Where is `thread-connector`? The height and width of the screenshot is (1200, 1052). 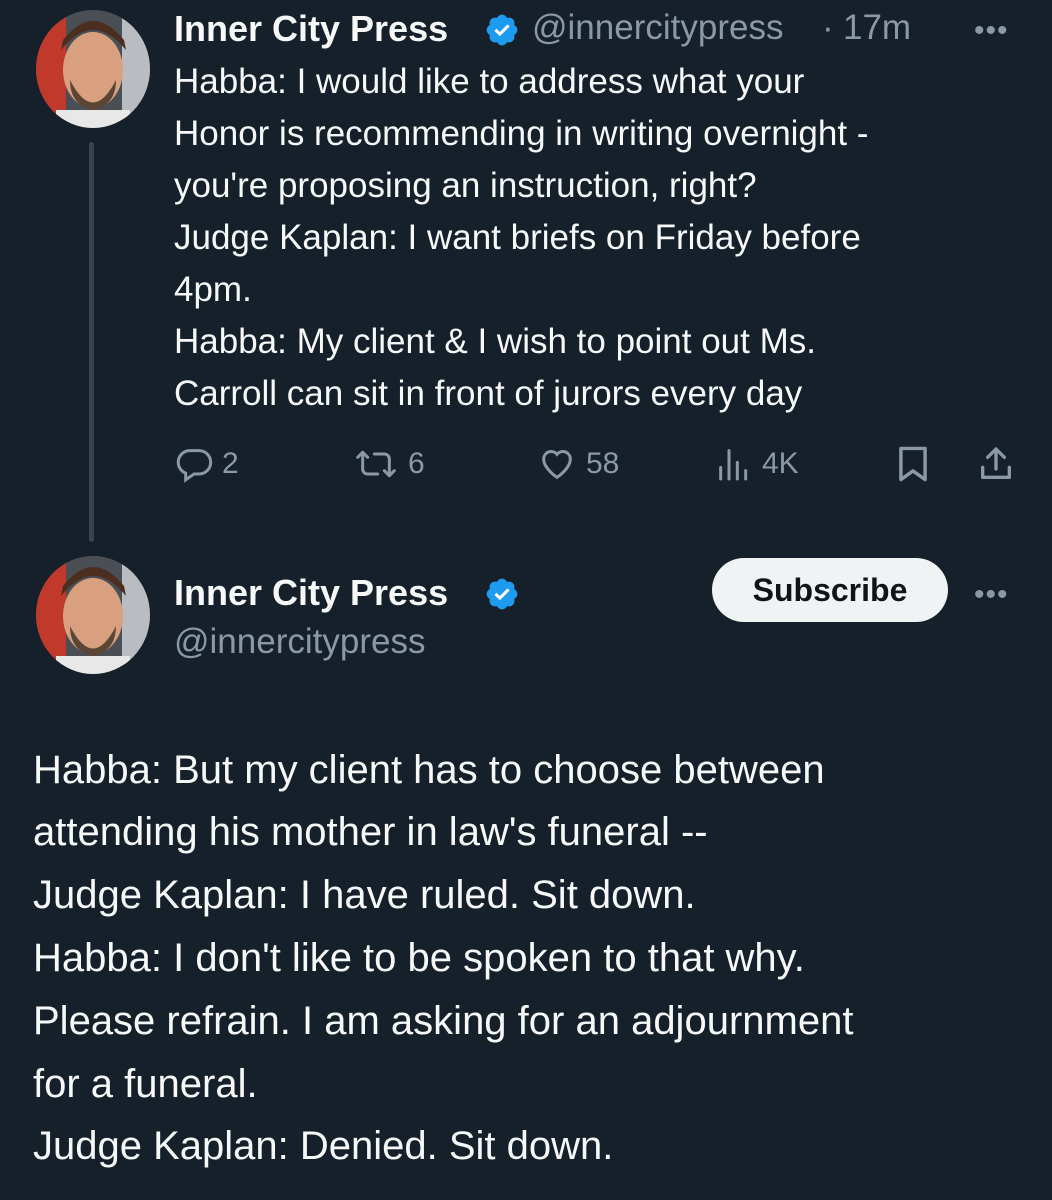 thread-connector is located at coordinates (91, 342).